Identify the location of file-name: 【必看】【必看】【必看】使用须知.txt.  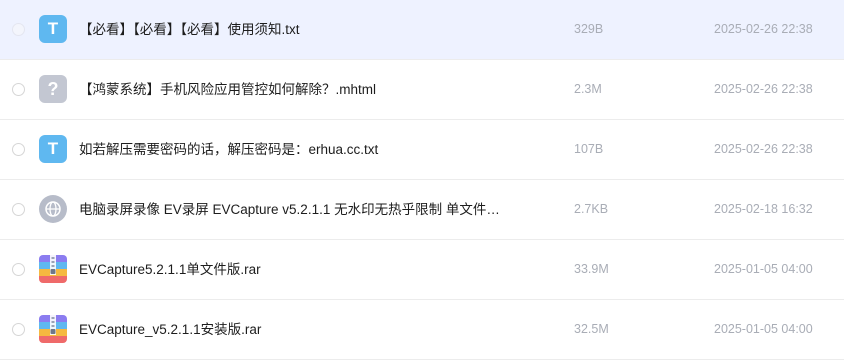
(189, 29).